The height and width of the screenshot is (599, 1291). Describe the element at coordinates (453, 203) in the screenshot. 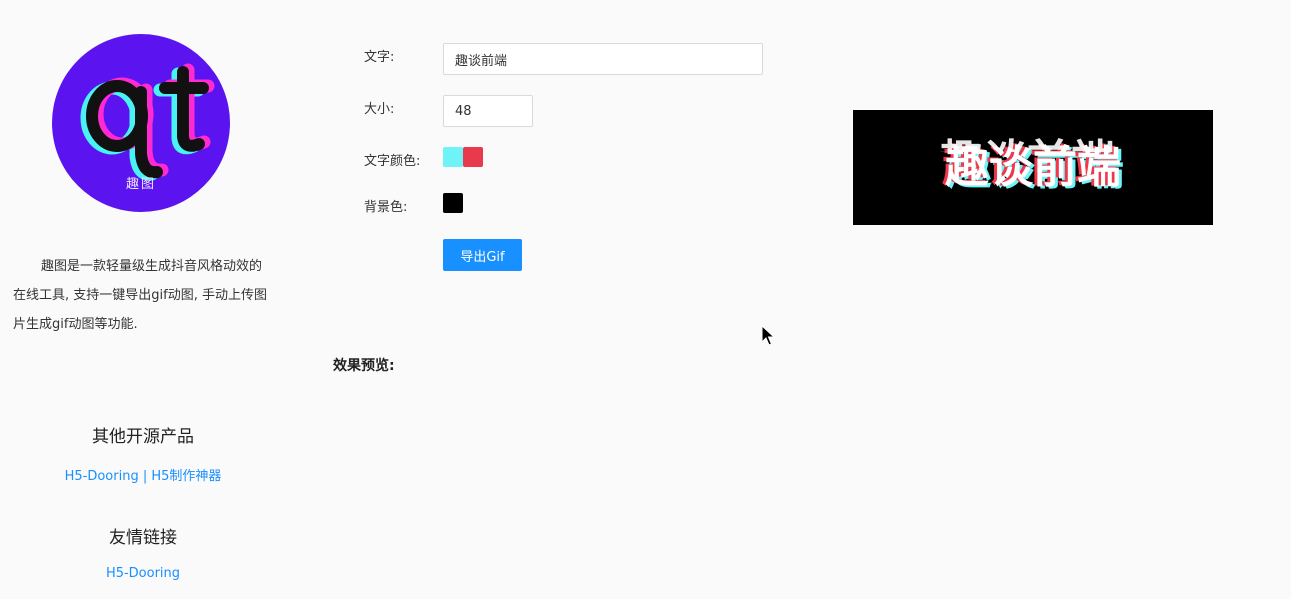

I see `bg-color-swatch` at that location.